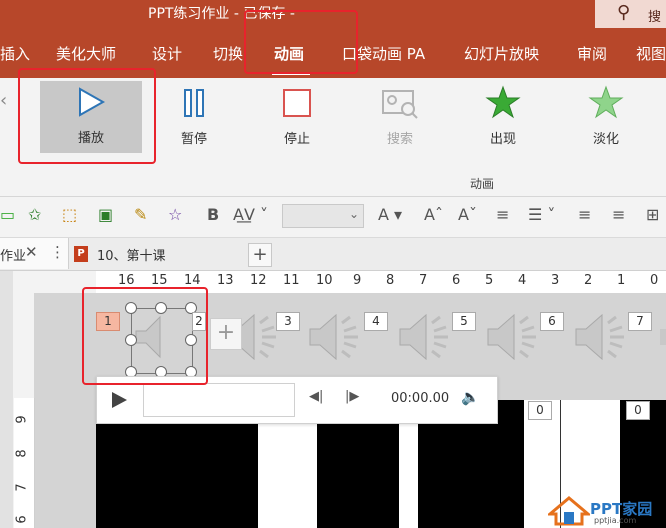  I want to click on stop-label: 停止, so click(296, 139).